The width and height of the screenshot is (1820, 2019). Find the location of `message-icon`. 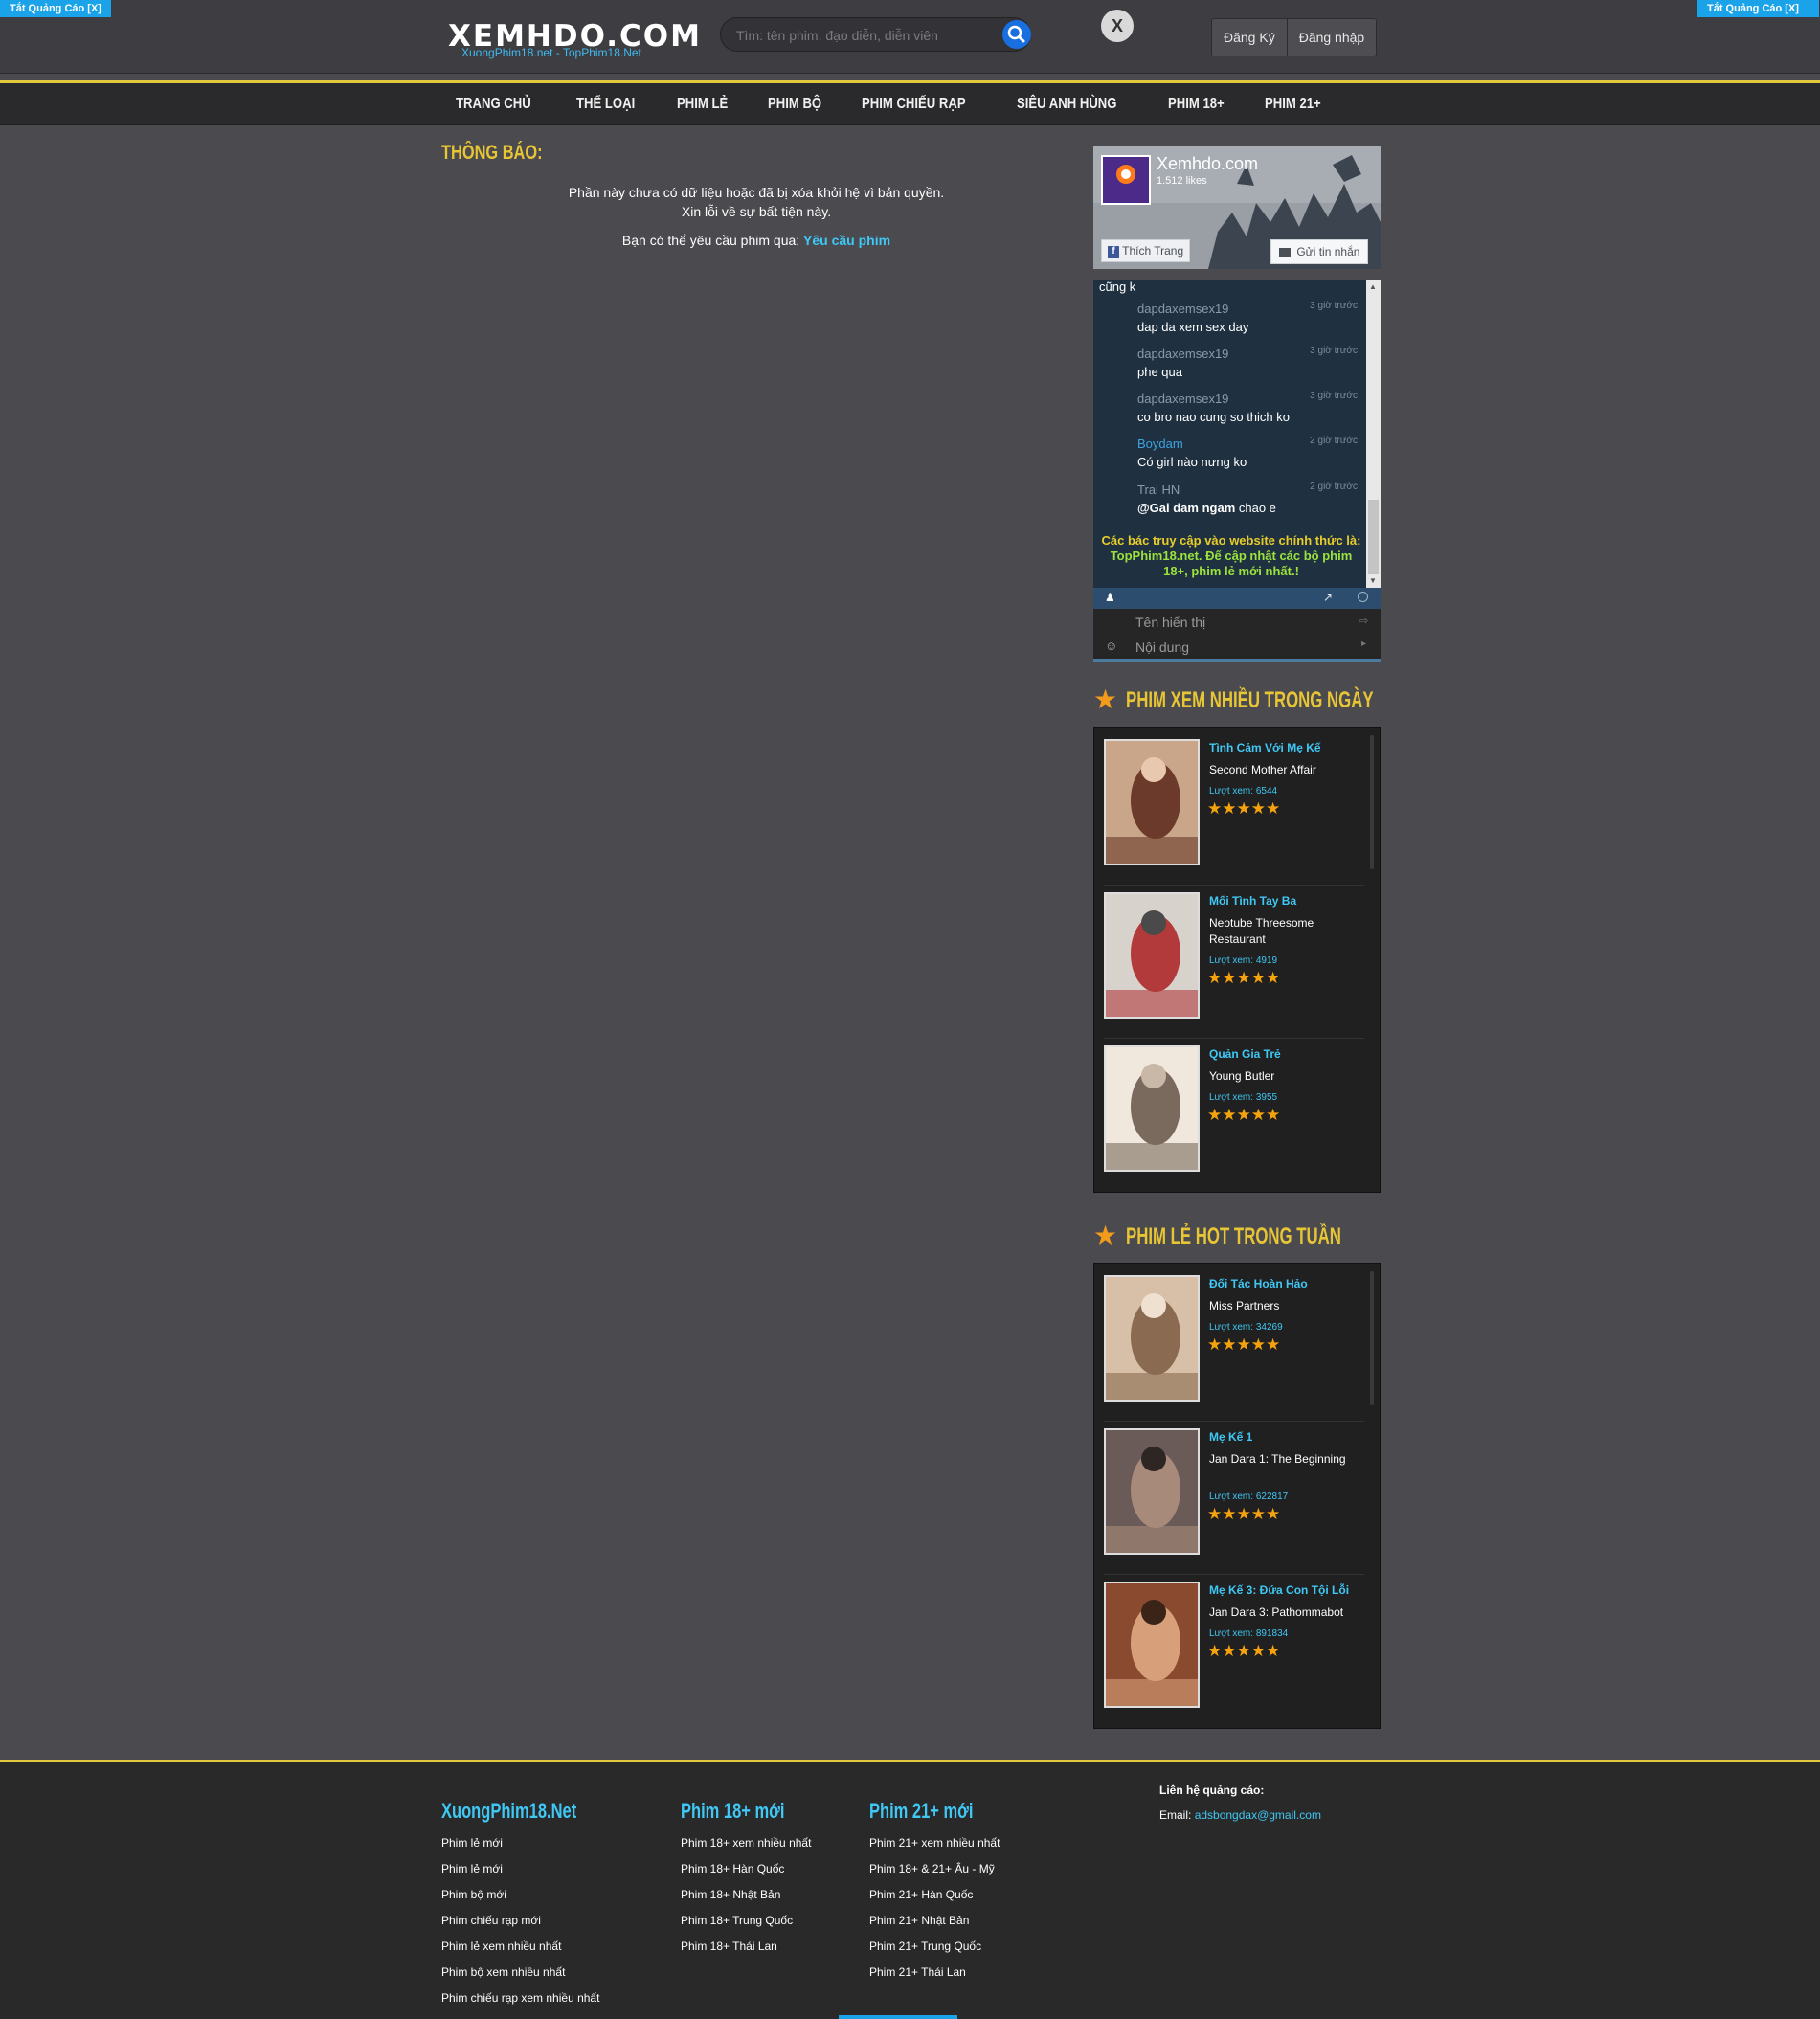

message-icon is located at coordinates (1285, 253).